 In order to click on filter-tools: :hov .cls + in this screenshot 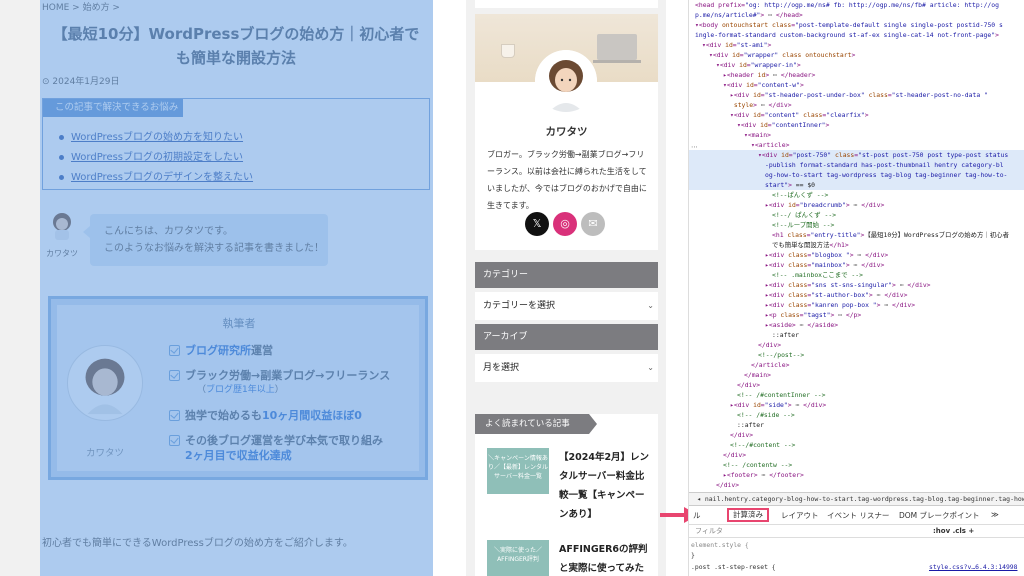, I will do `click(953, 531)`.